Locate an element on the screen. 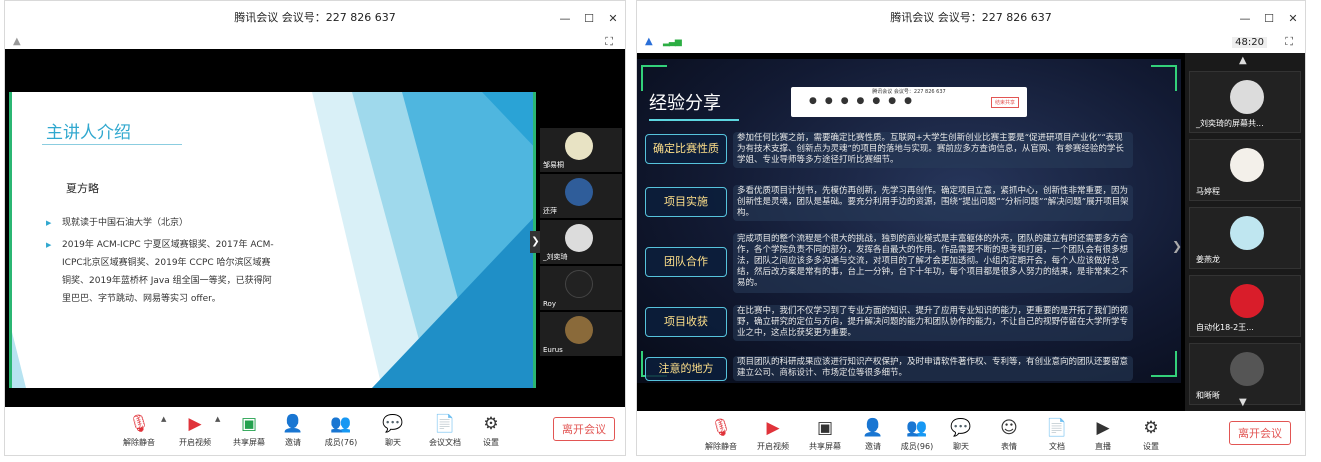 The height and width of the screenshot is (462, 1321). chevron-right-icon: ❯ is located at coordinates (1176, 246).